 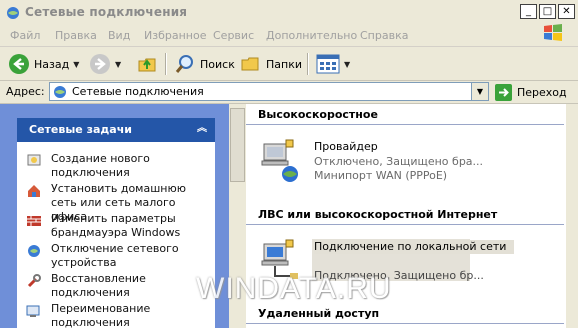 I want to click on broadband-connection-icon, so click(x=279, y=160).